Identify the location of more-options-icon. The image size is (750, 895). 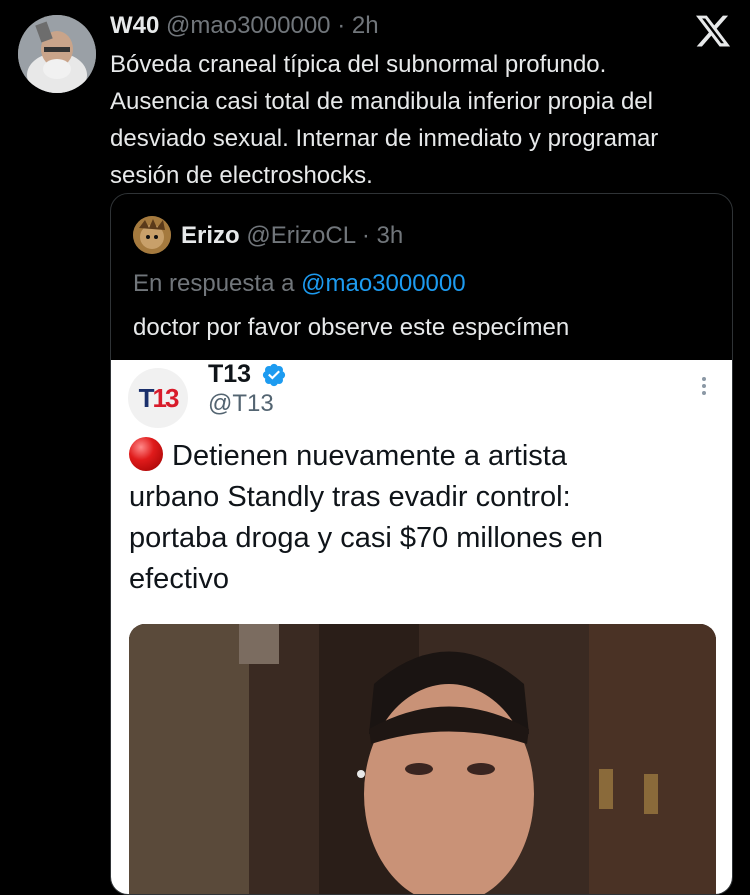
(704, 386).